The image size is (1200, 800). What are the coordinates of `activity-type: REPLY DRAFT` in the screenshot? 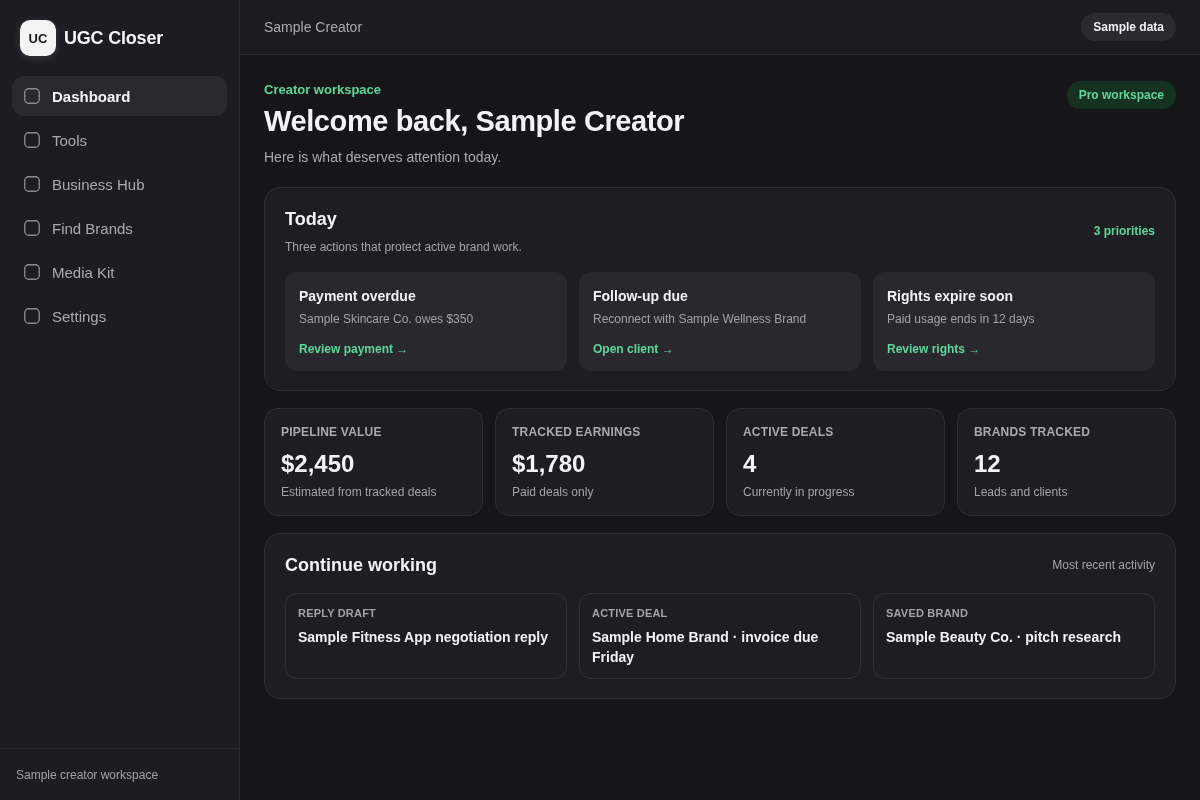 It's located at (337, 613).